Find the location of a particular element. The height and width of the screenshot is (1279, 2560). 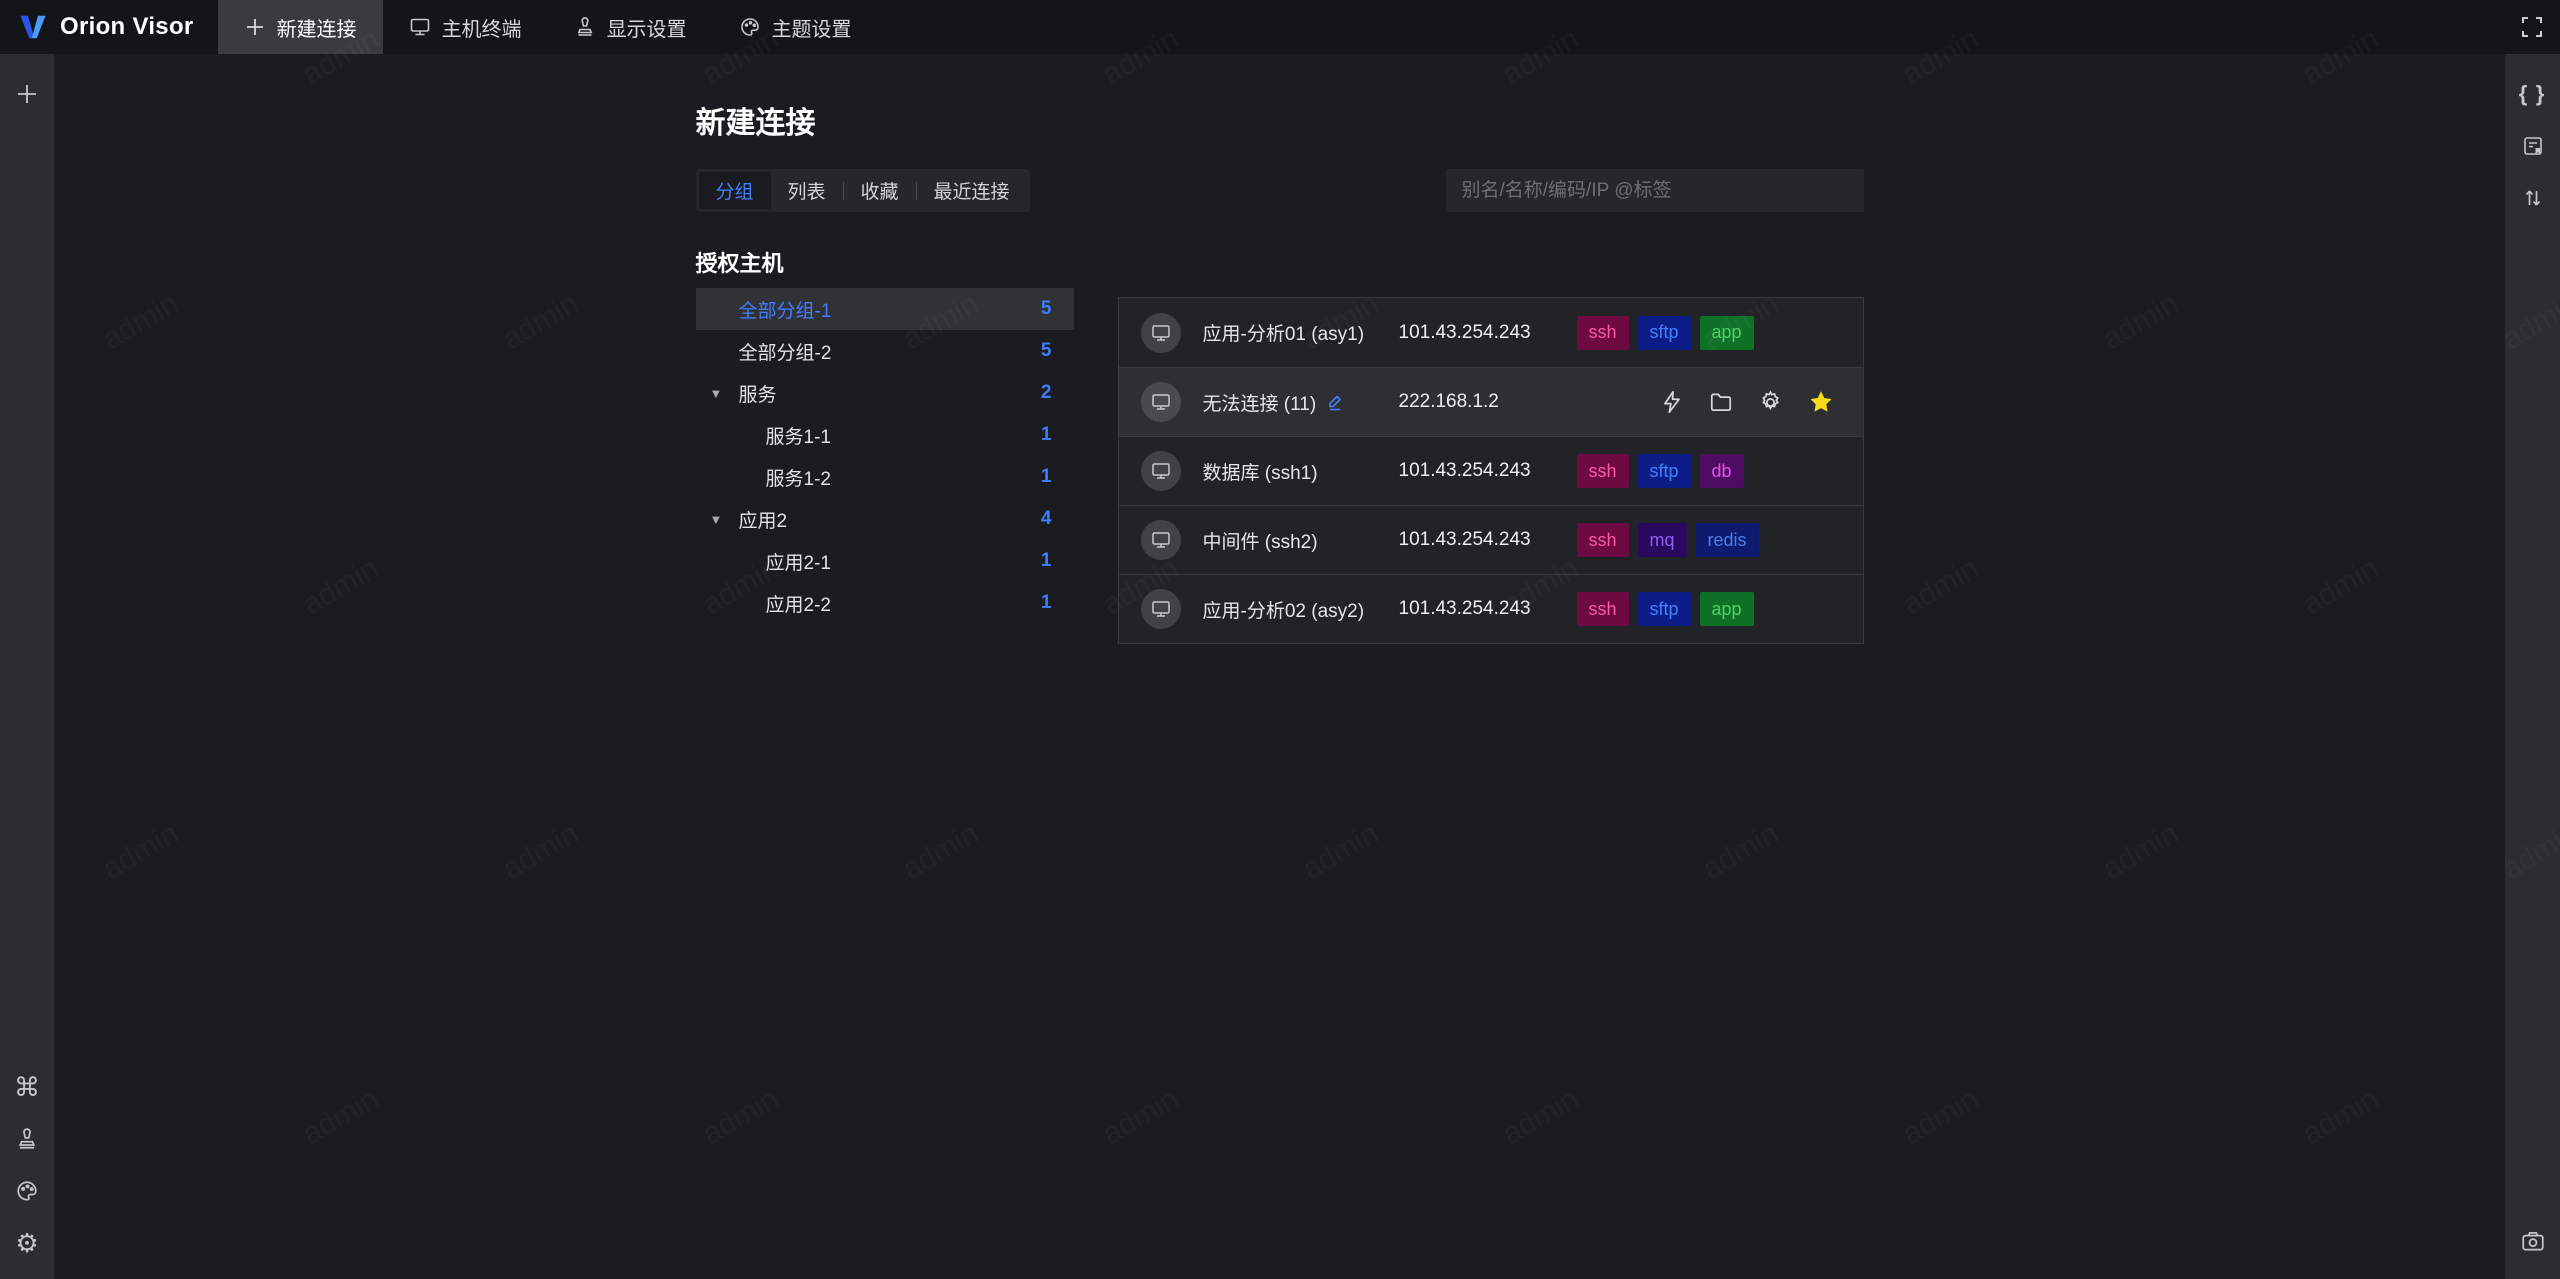

app-logo: Orion Visor is located at coordinates (109, 27).